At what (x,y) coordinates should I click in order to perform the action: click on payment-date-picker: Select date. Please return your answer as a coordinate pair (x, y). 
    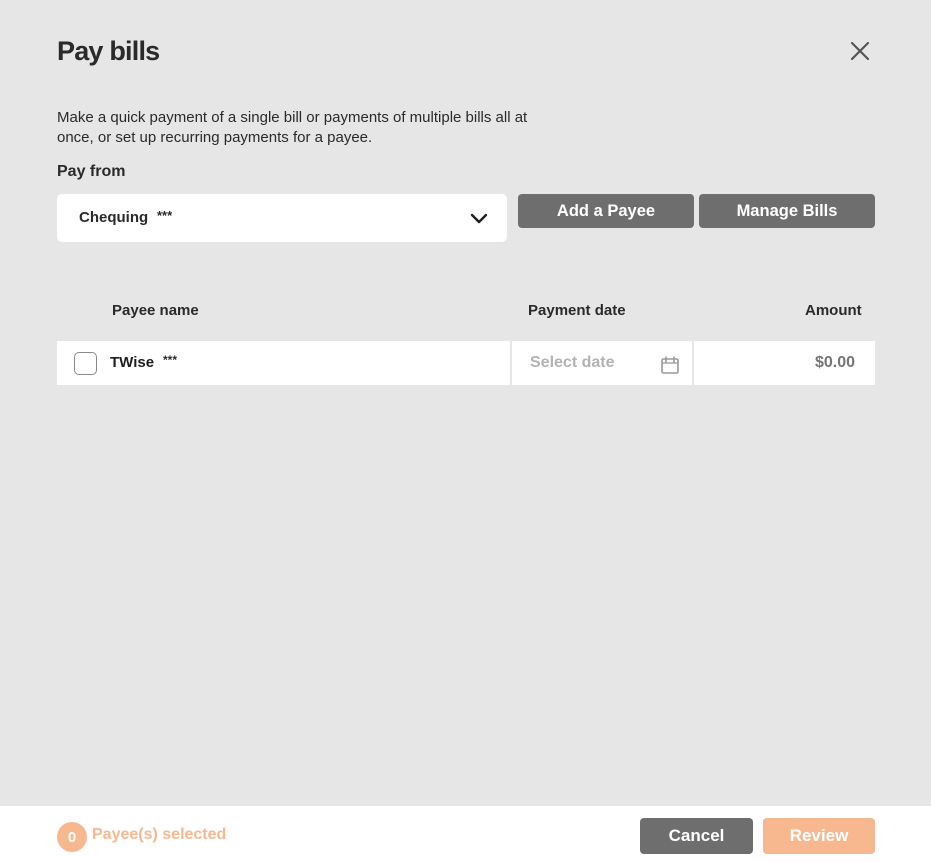
    Looking at the image, I should click on (602, 363).